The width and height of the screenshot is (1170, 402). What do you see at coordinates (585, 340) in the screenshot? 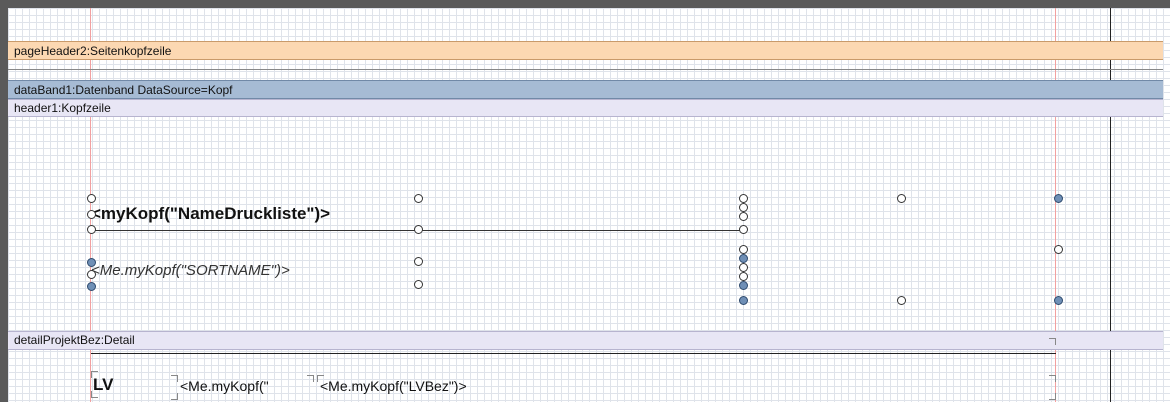
I see `detail-band: detailProjektBez:Detail` at bounding box center [585, 340].